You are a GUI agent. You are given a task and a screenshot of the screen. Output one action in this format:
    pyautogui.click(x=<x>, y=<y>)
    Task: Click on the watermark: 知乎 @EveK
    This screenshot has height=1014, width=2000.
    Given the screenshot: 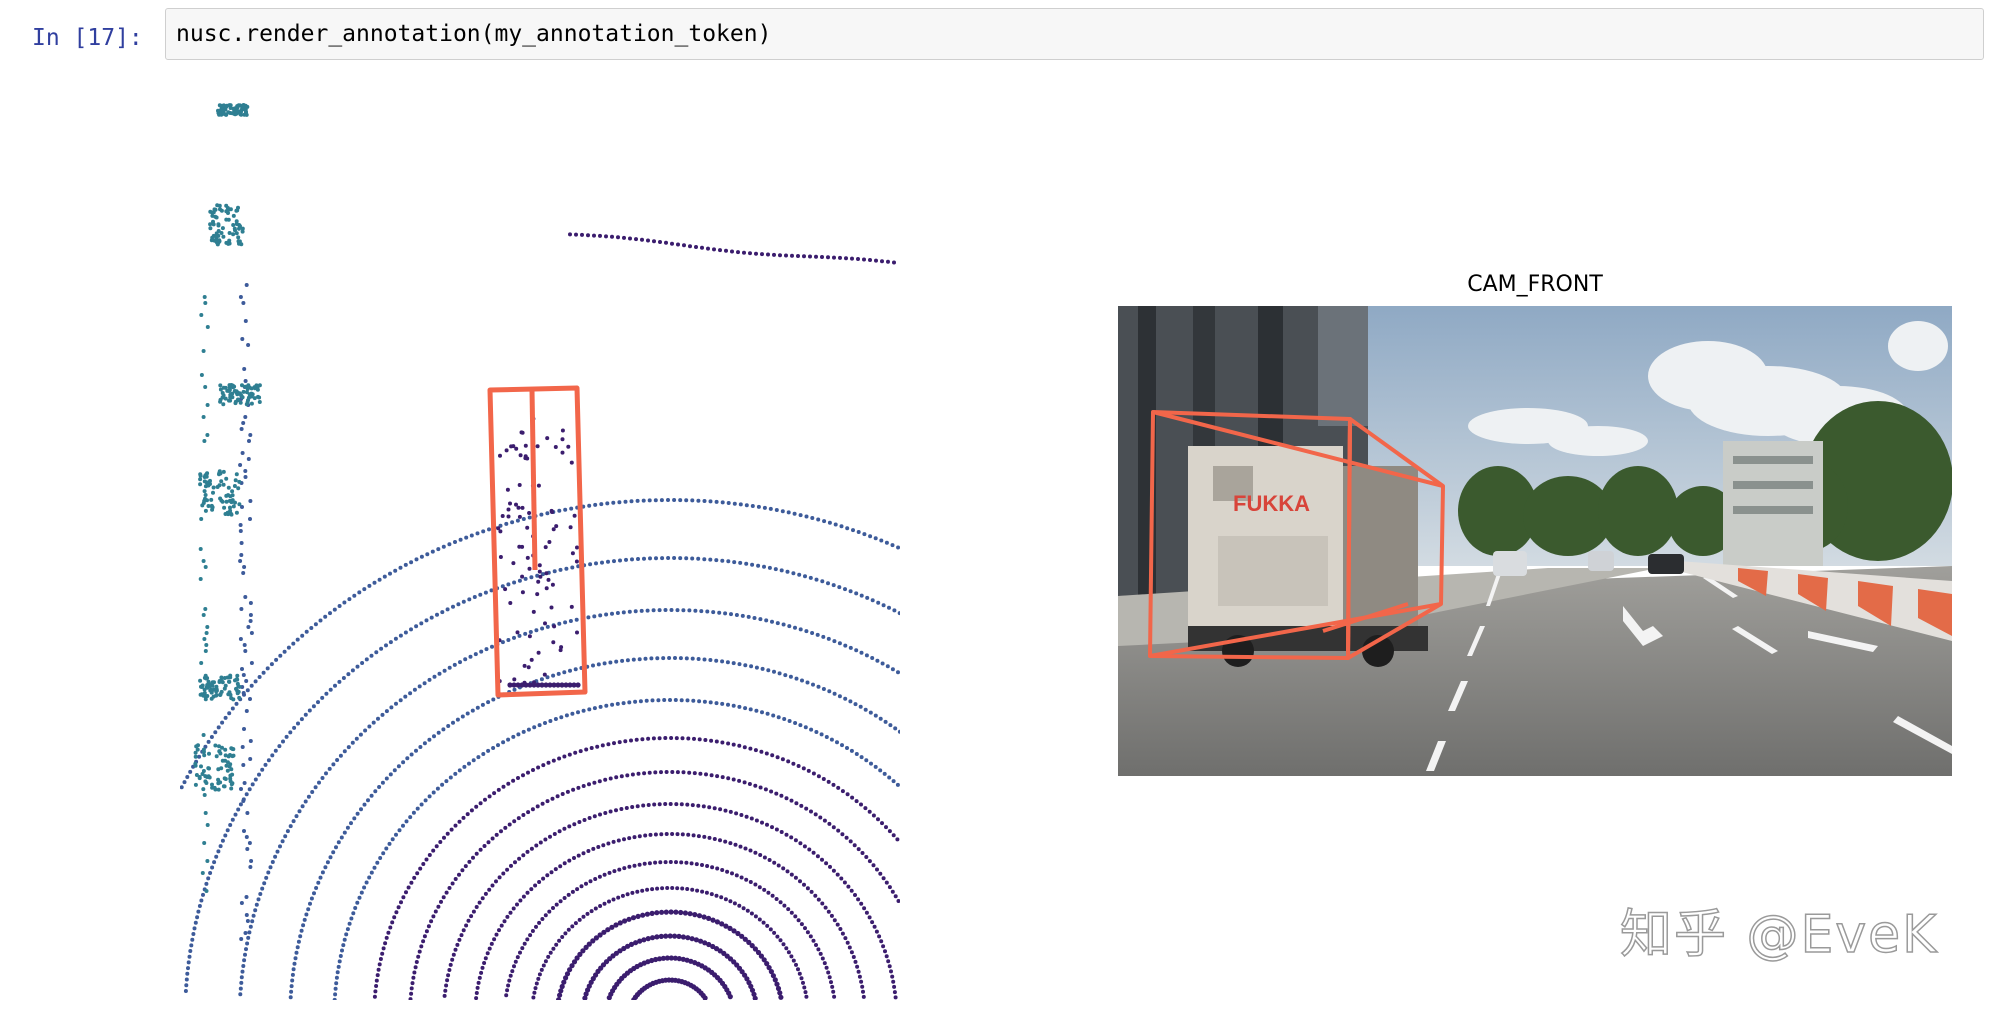 What is the action you would take?
    pyautogui.click(x=1779, y=935)
    